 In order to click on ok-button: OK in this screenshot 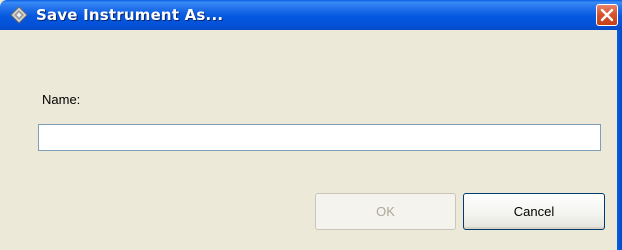, I will do `click(385, 211)`.